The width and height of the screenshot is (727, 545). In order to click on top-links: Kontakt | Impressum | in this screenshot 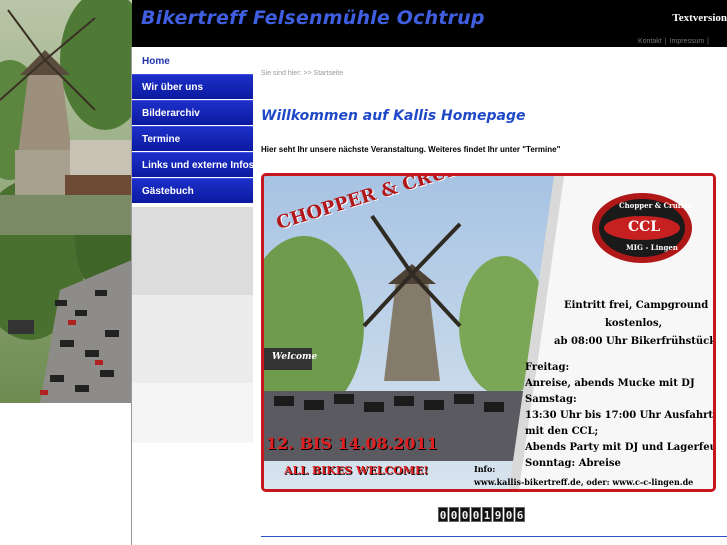, I will do `click(673, 41)`.